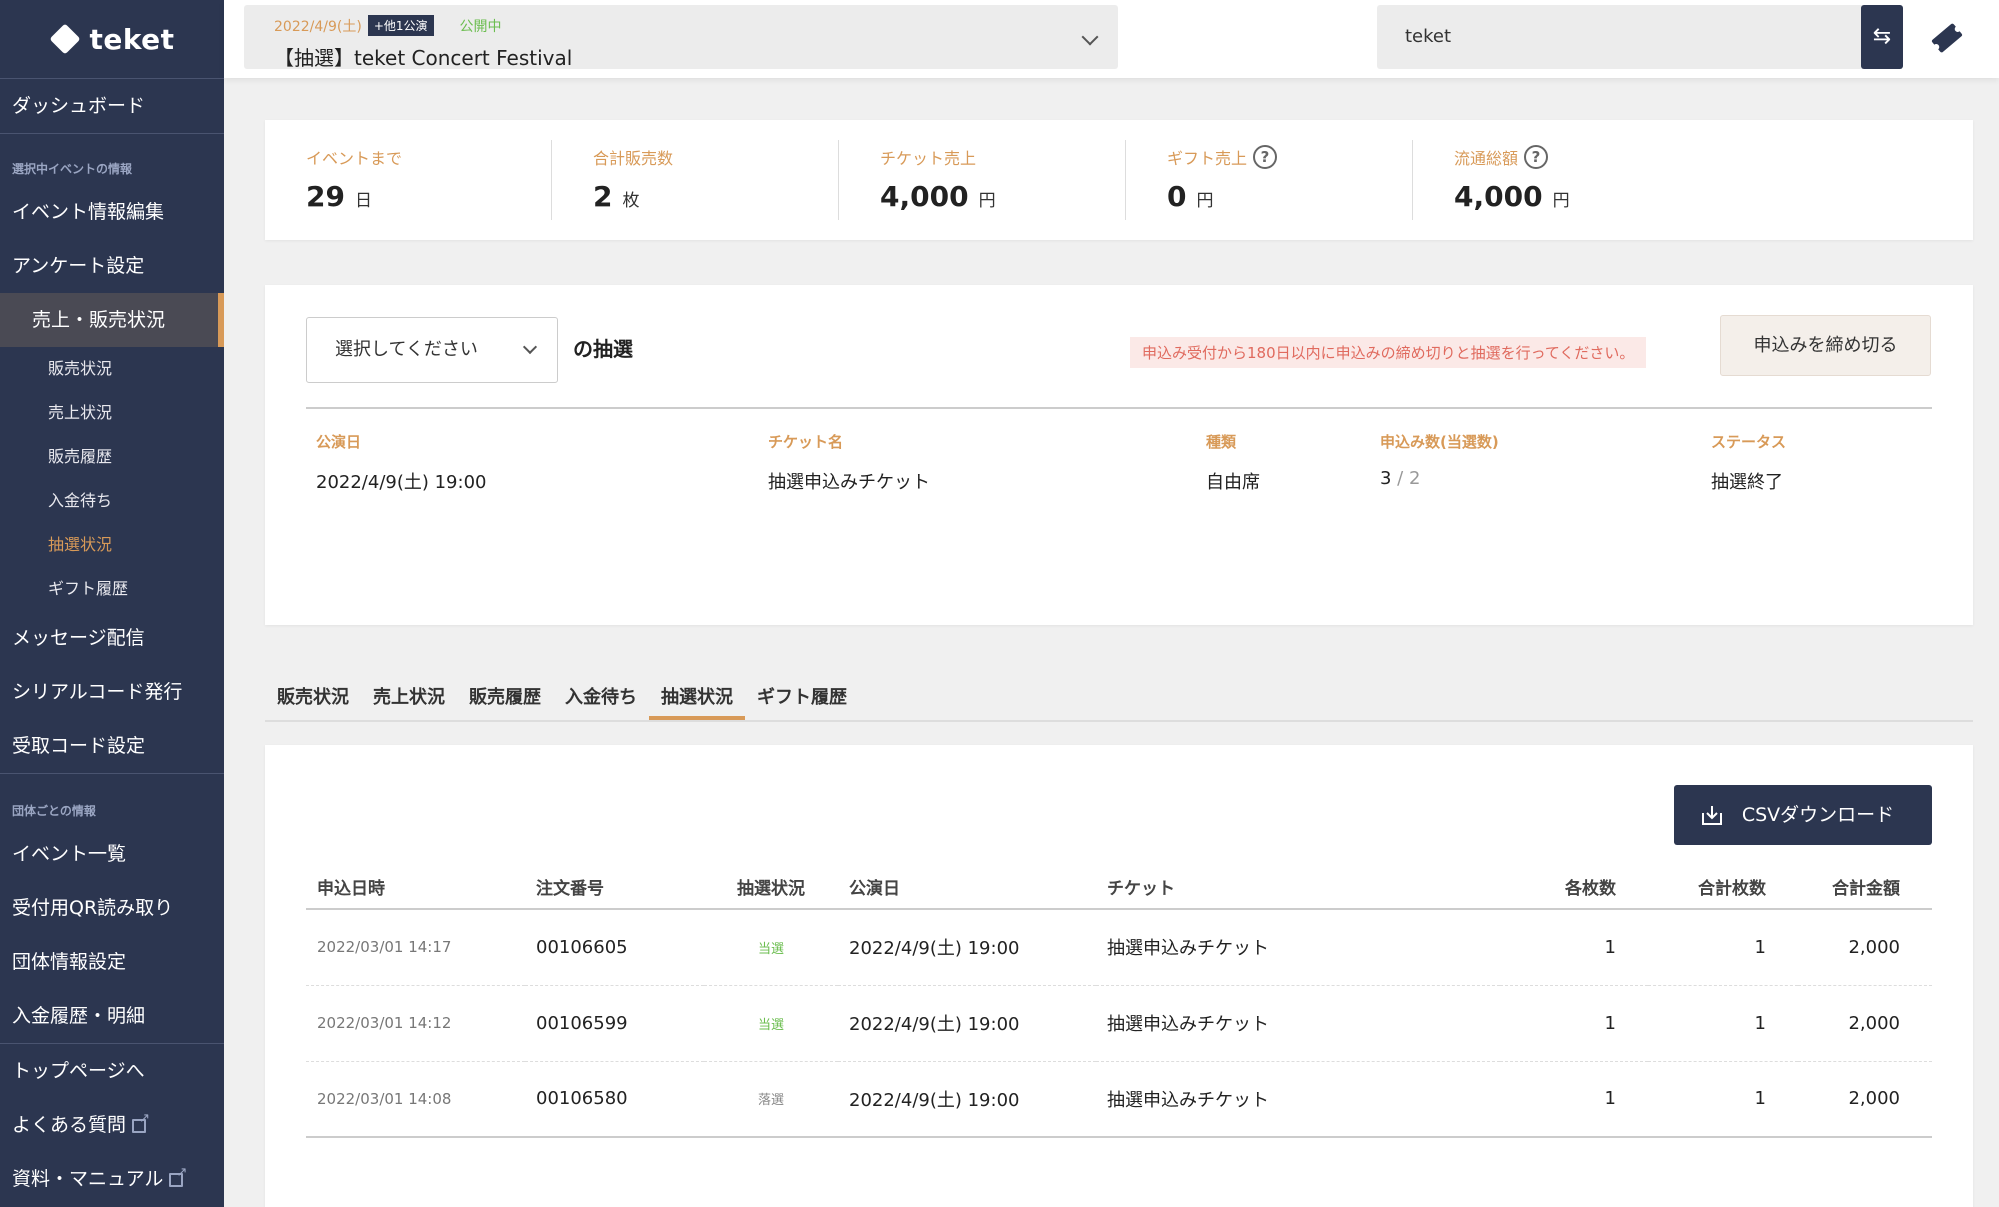  I want to click on stat-gross-volume: 流通総額? 4,000 円, so click(1556, 180).